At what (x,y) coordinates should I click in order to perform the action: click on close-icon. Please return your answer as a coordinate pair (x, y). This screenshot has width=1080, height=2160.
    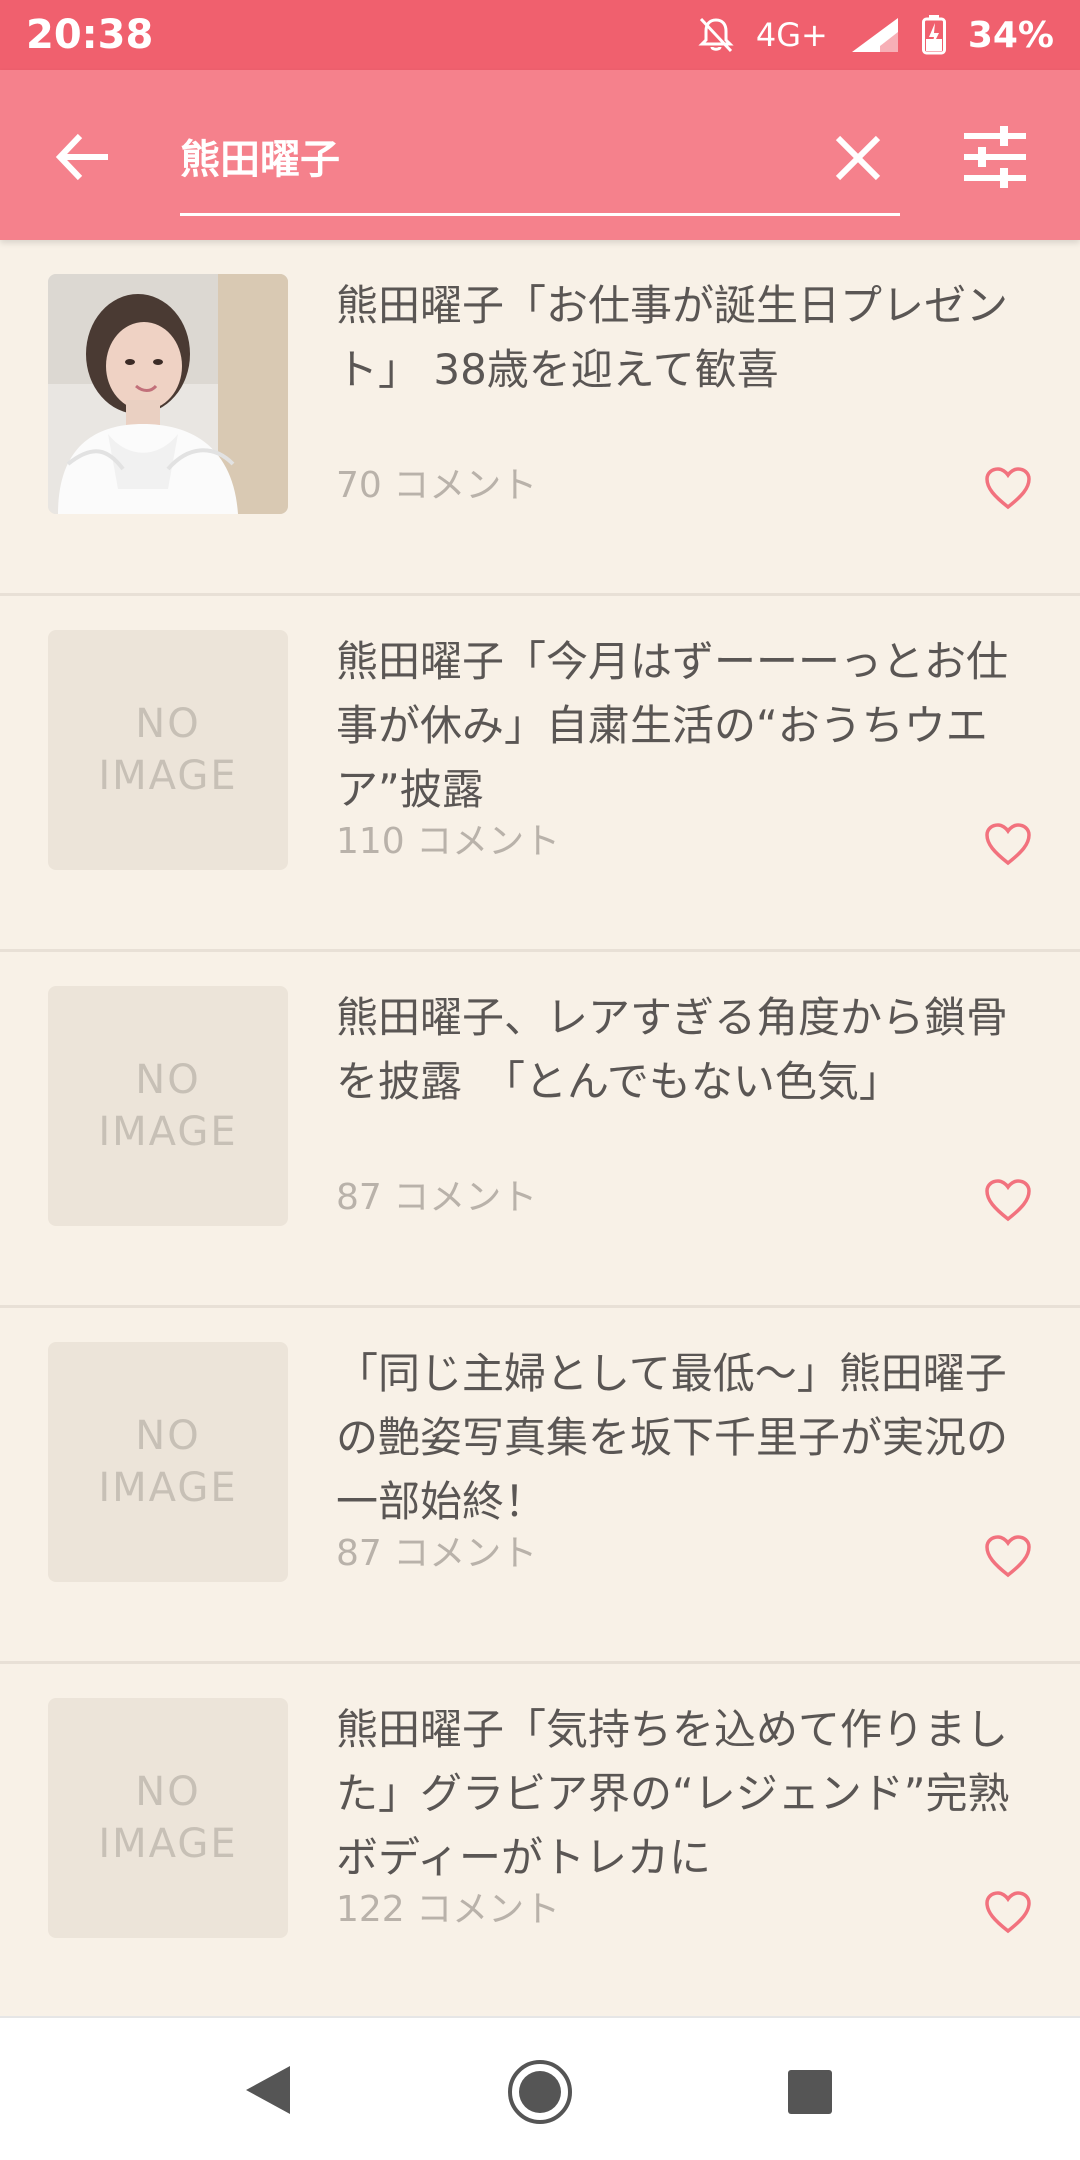
    Looking at the image, I should click on (858, 158).